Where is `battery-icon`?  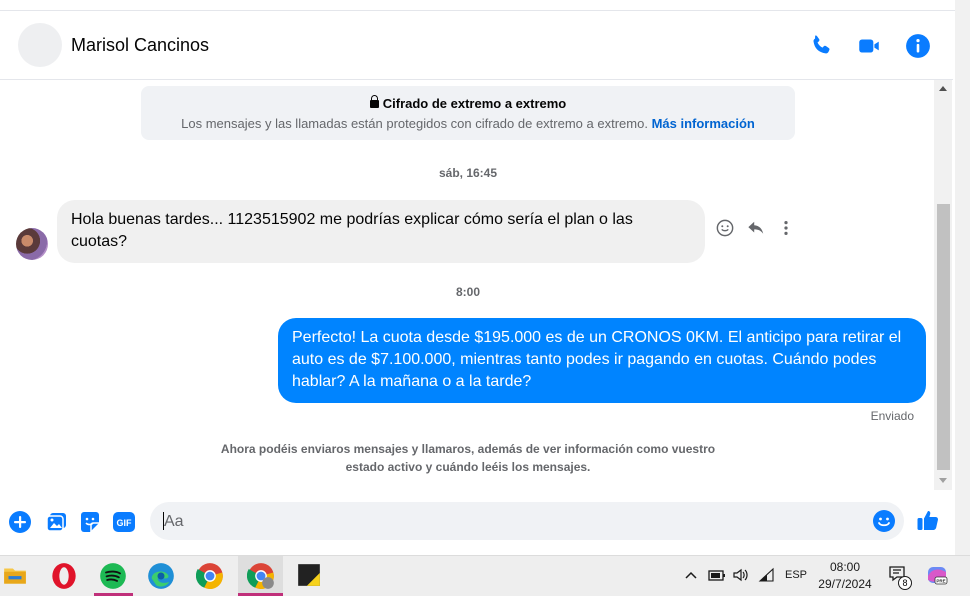
battery-icon is located at coordinates (716, 575).